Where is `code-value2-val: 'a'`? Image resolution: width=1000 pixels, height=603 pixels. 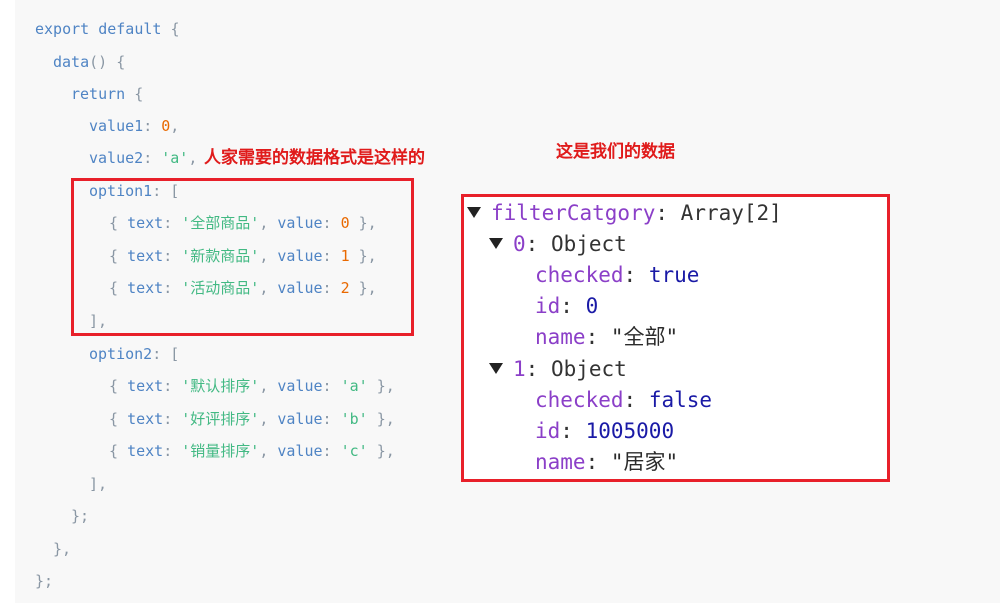
code-value2-val: 'a' is located at coordinates (175, 158).